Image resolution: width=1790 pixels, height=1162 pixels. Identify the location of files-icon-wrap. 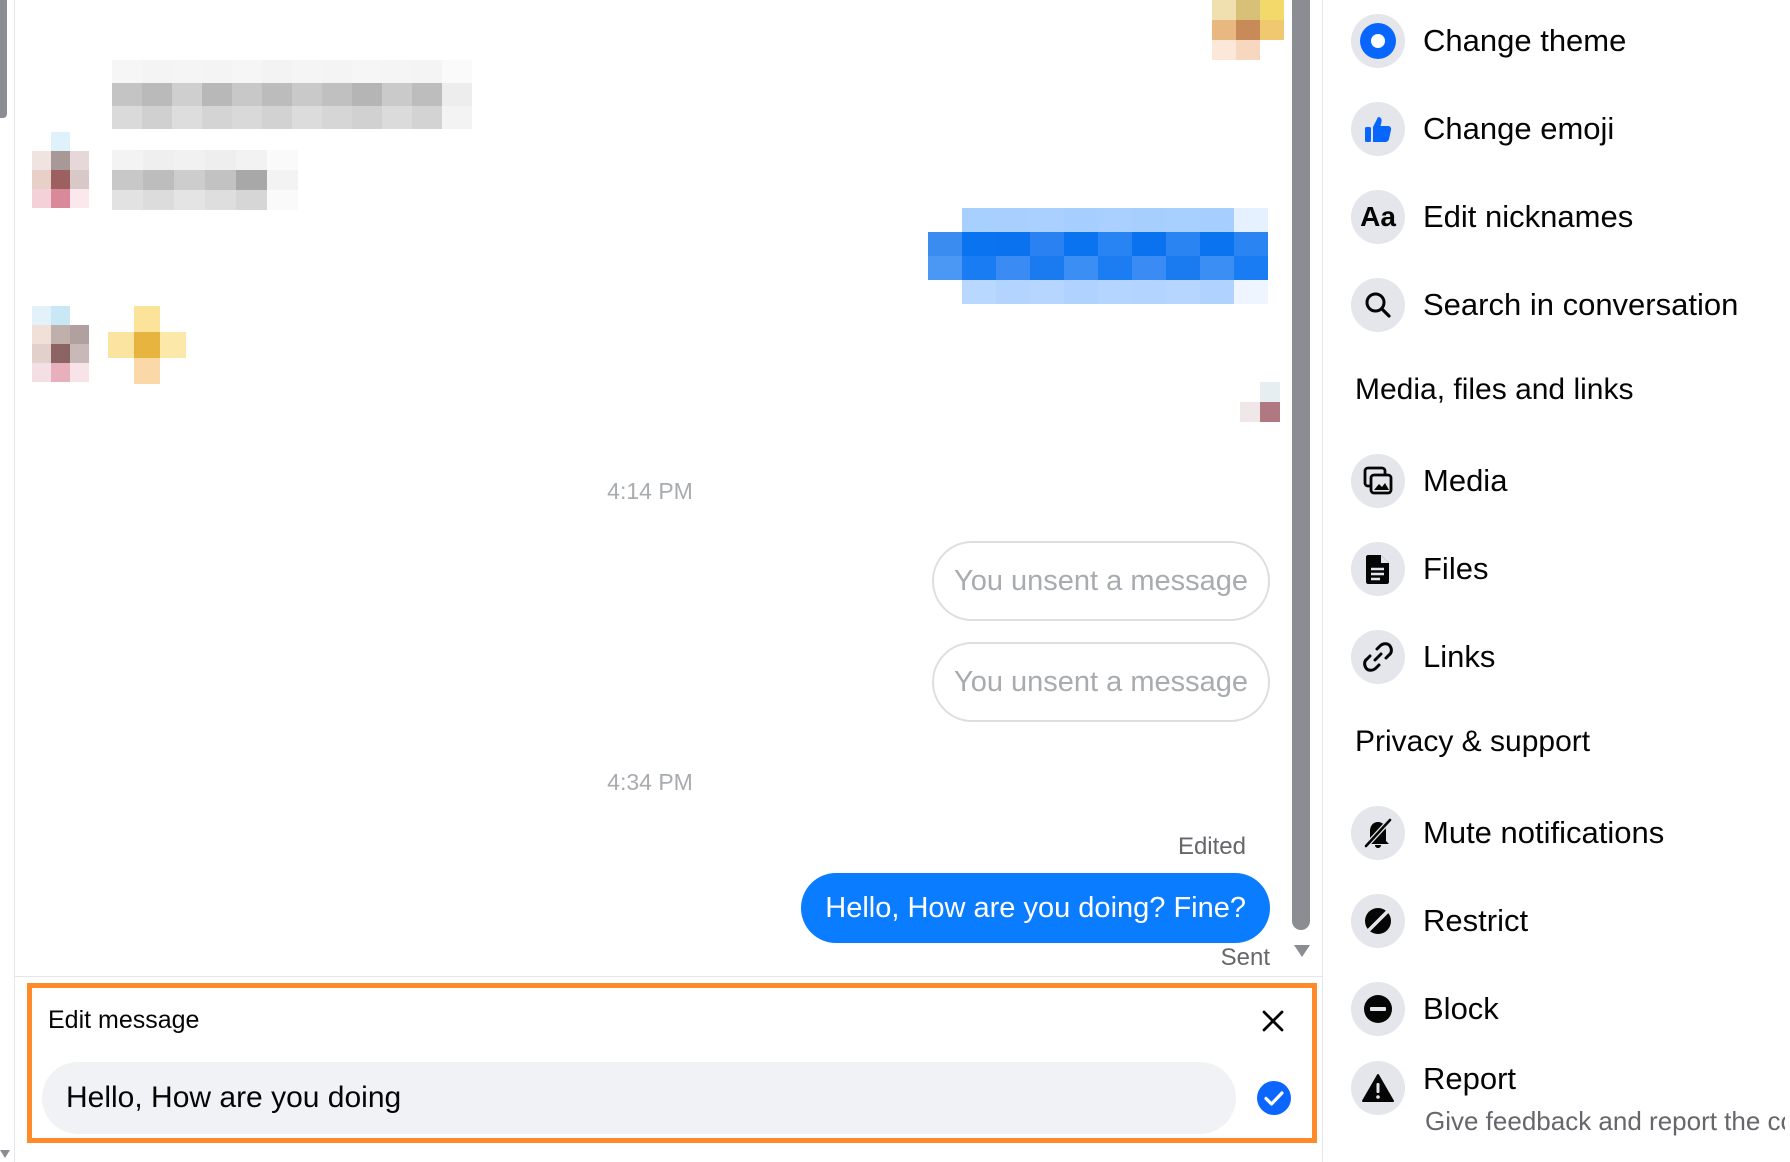
(1378, 569).